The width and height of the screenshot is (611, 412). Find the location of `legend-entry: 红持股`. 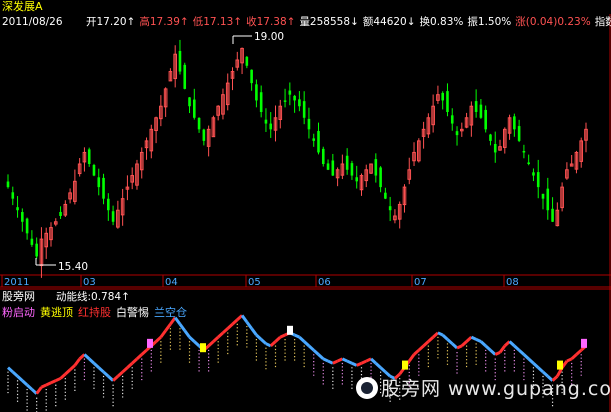

legend-entry: 红持股 is located at coordinates (94, 312).